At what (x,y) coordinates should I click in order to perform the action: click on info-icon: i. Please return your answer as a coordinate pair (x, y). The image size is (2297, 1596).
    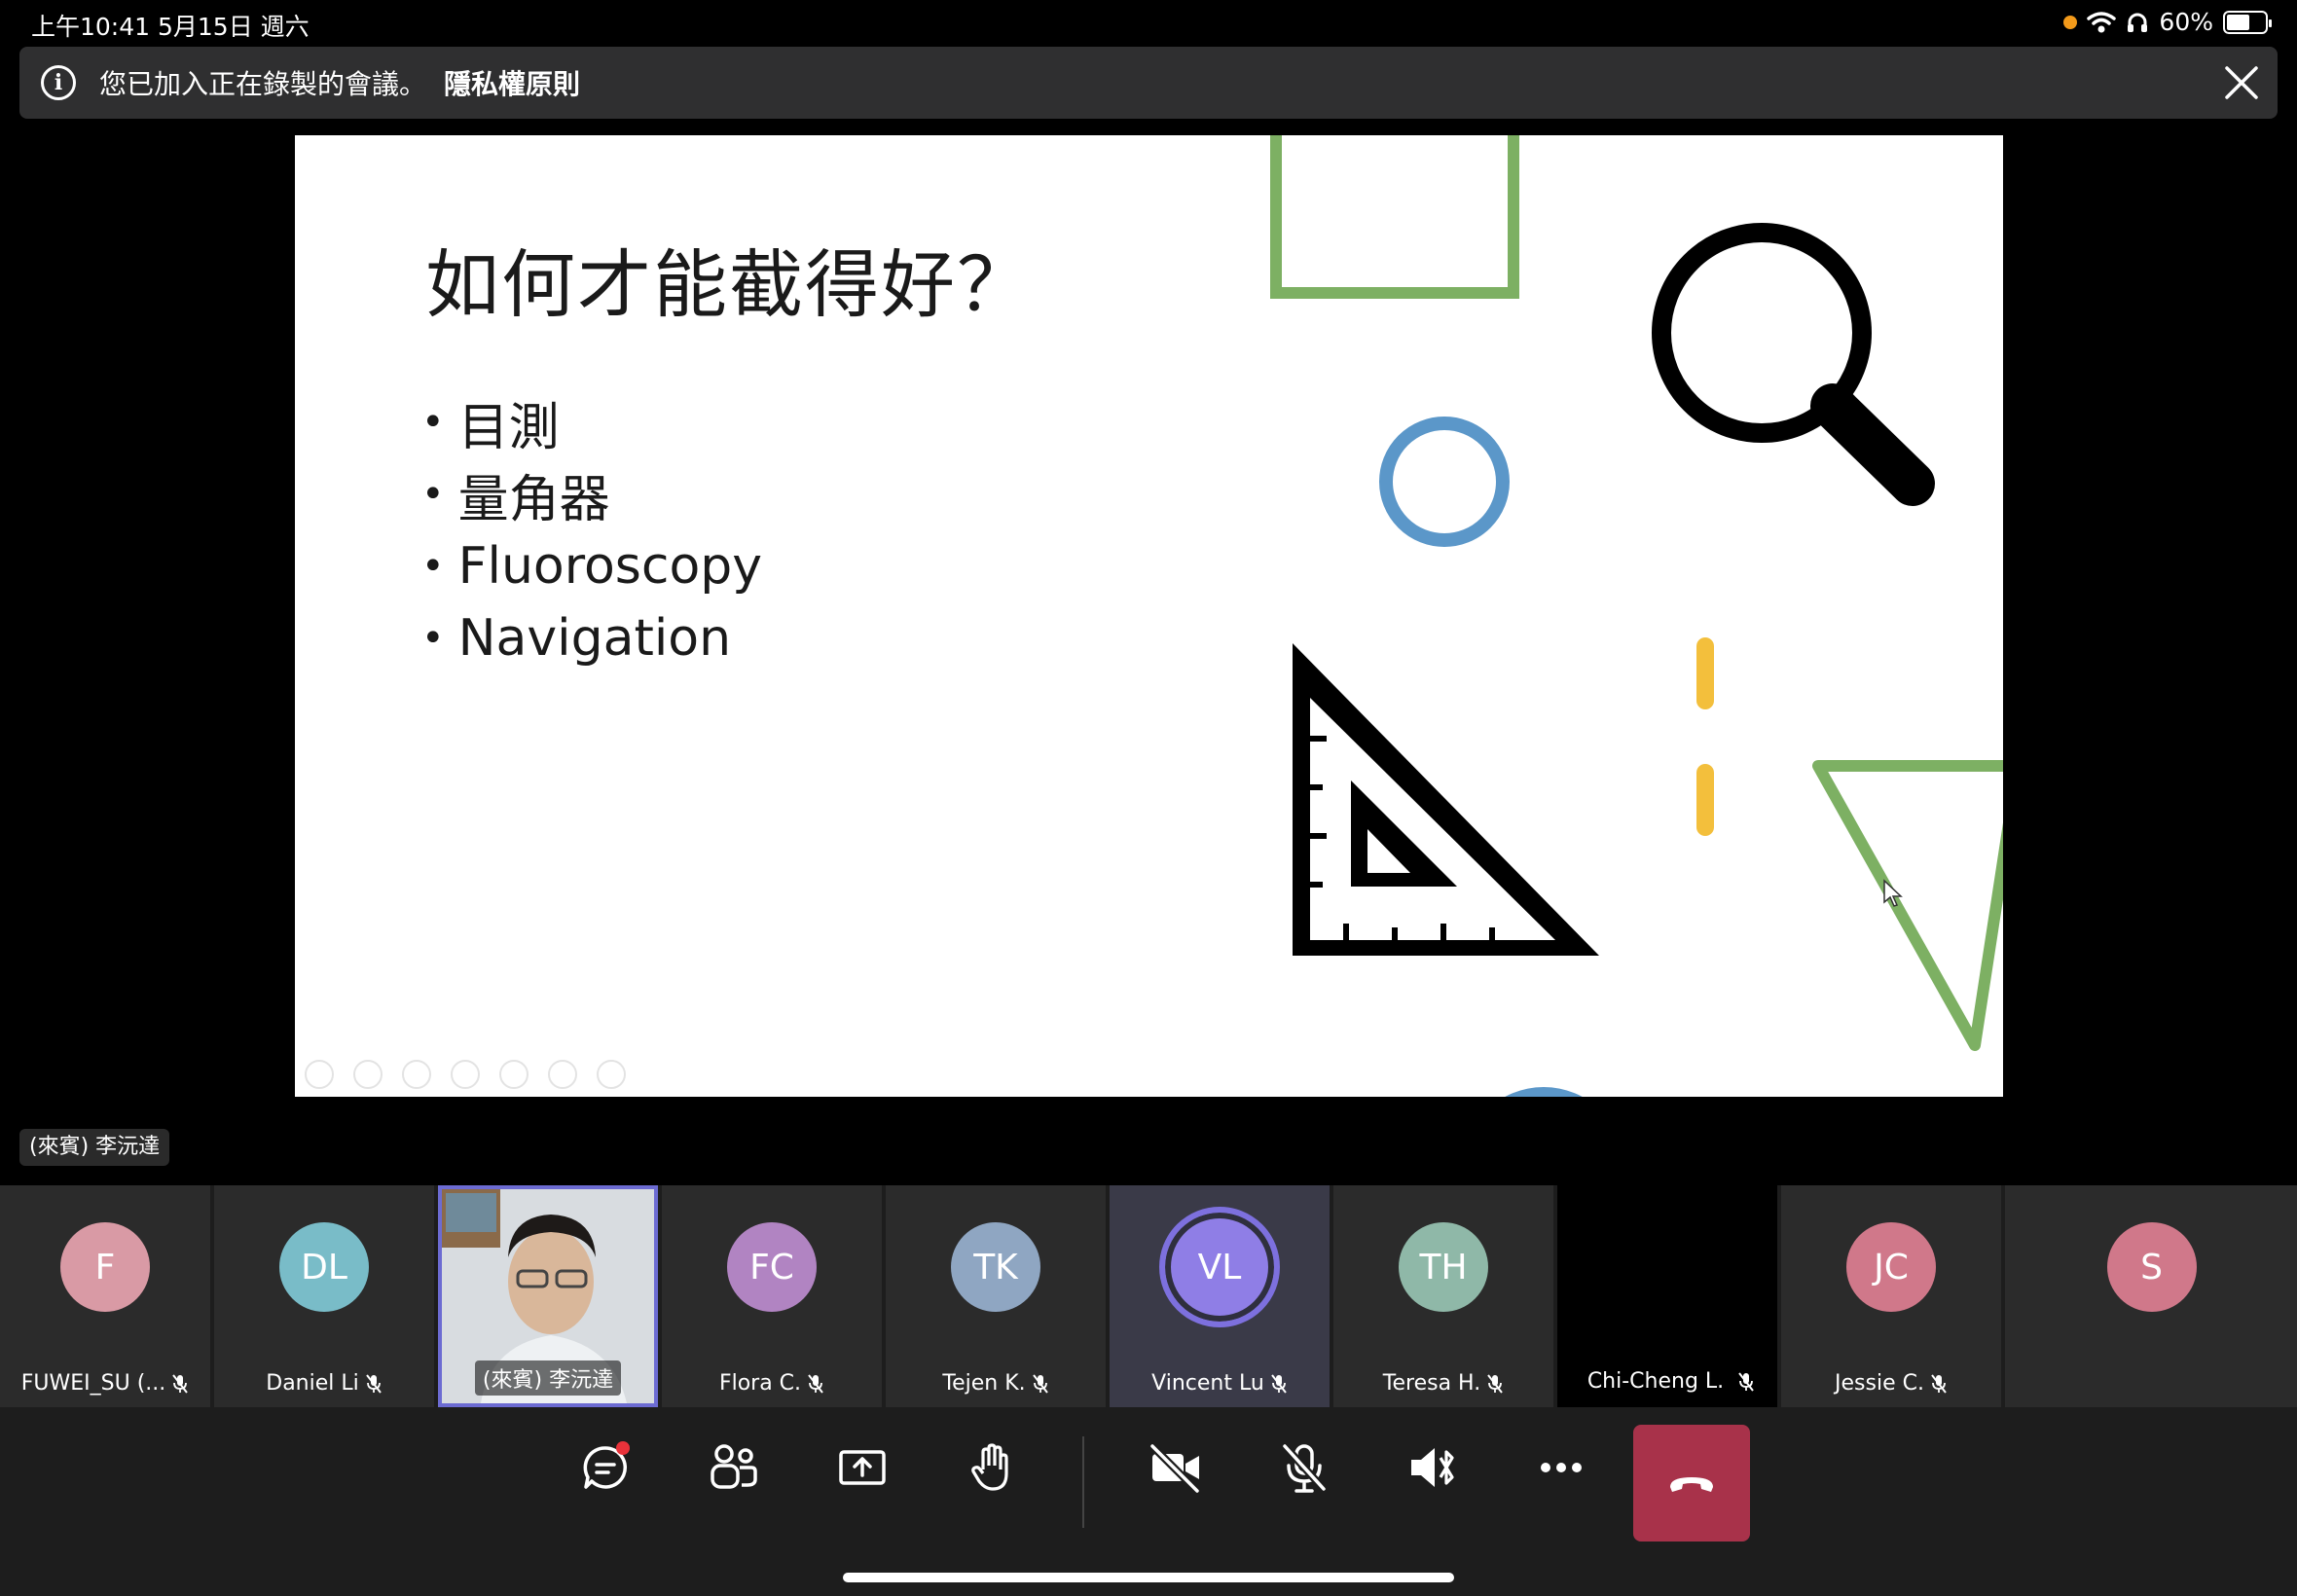
    Looking at the image, I should click on (58, 82).